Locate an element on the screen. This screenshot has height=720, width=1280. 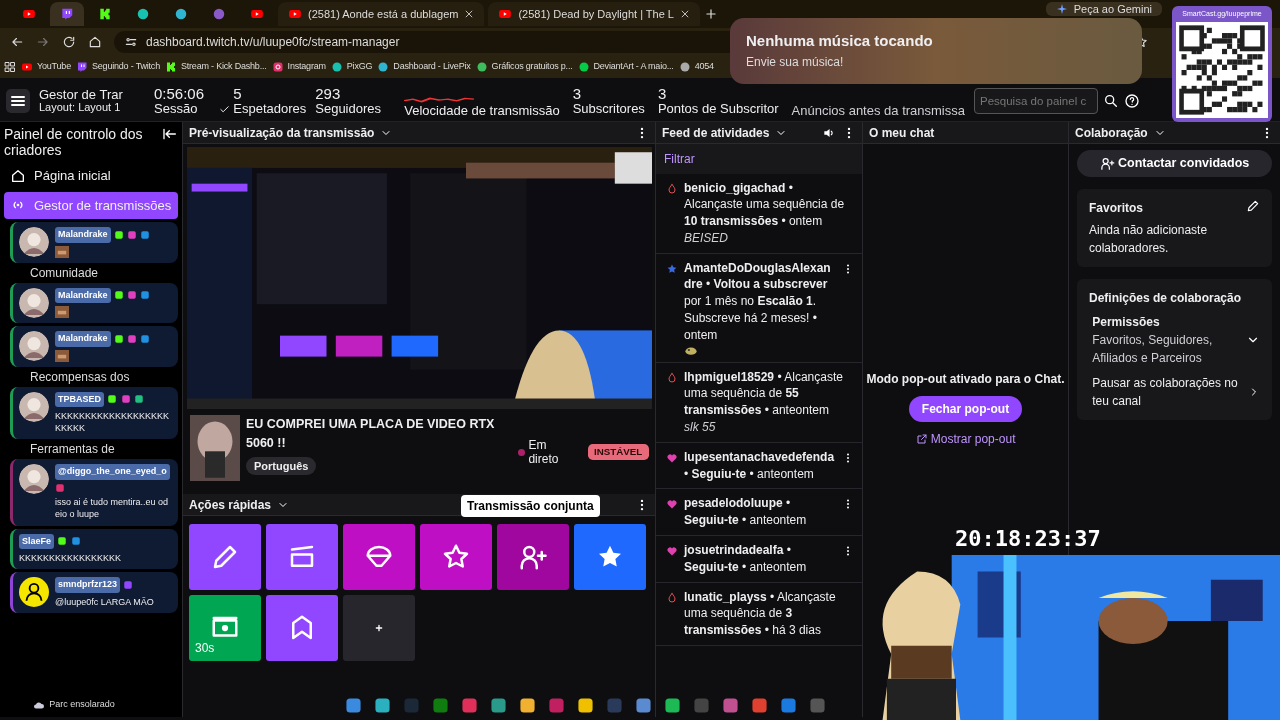
language-tag: Português is located at coordinates (281, 466).